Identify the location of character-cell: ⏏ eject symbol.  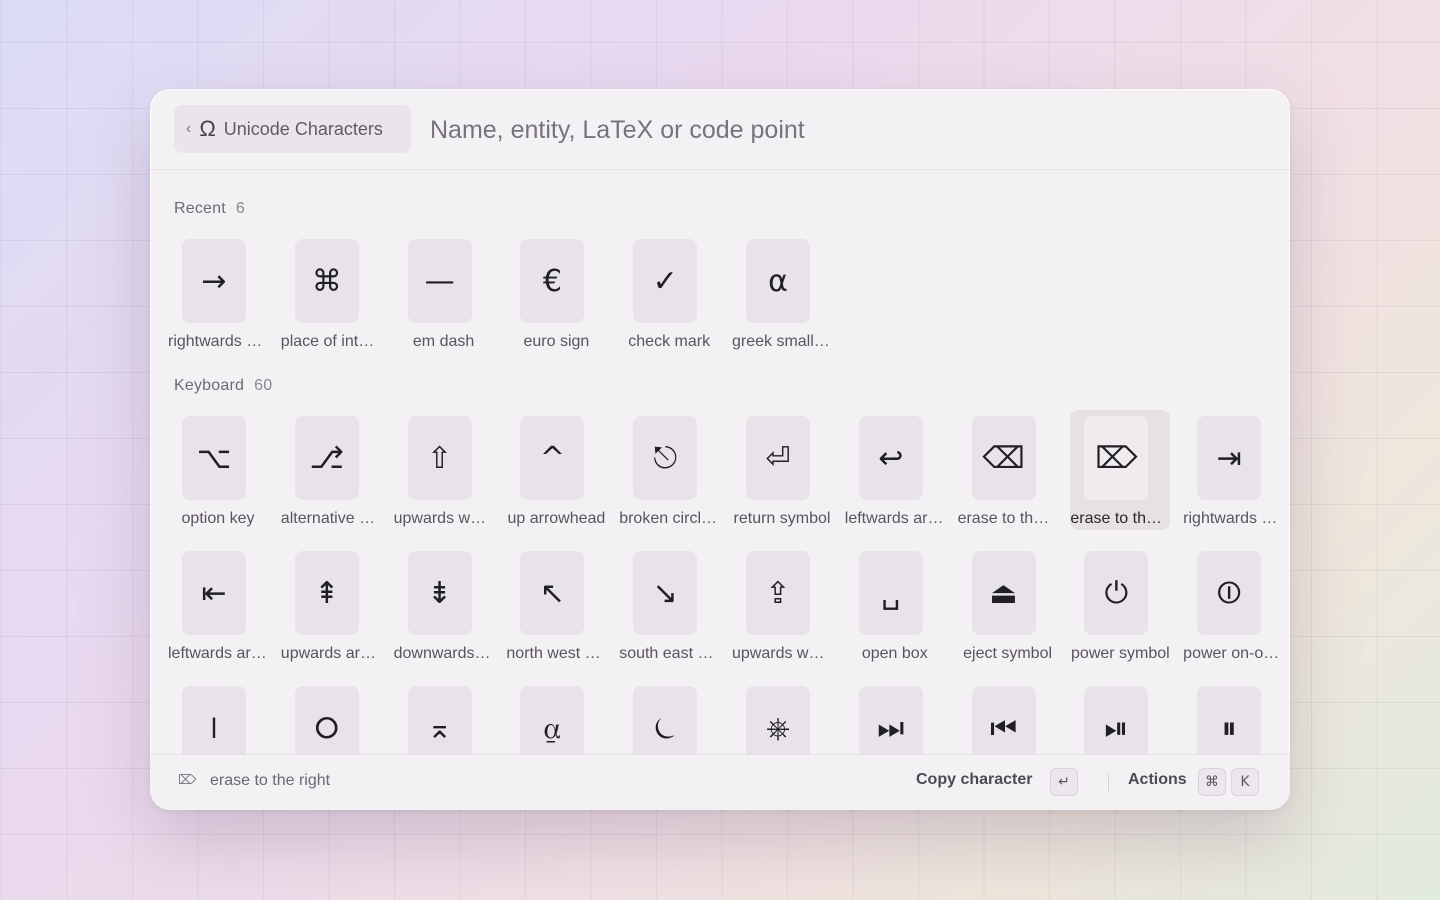
(1008, 605).